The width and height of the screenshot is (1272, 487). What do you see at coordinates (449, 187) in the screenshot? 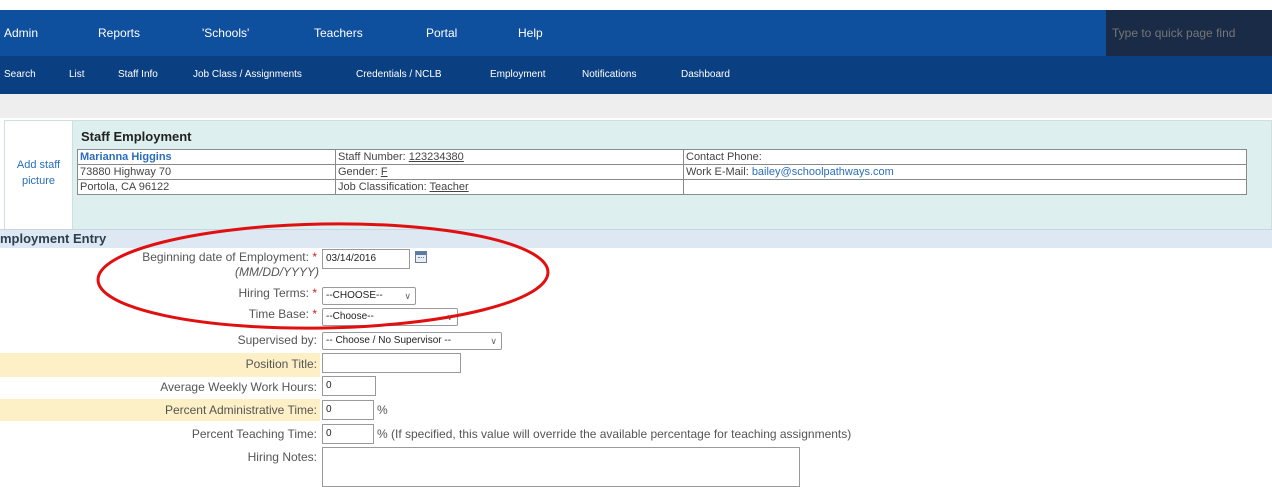
I see `job-class-value: Teacher` at bounding box center [449, 187].